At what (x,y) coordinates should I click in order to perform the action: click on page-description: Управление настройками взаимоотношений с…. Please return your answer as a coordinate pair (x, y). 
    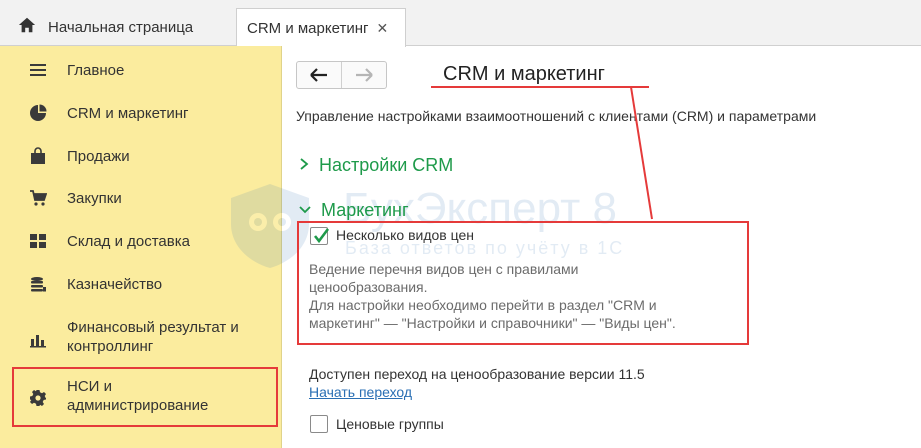
    Looking at the image, I should click on (556, 116).